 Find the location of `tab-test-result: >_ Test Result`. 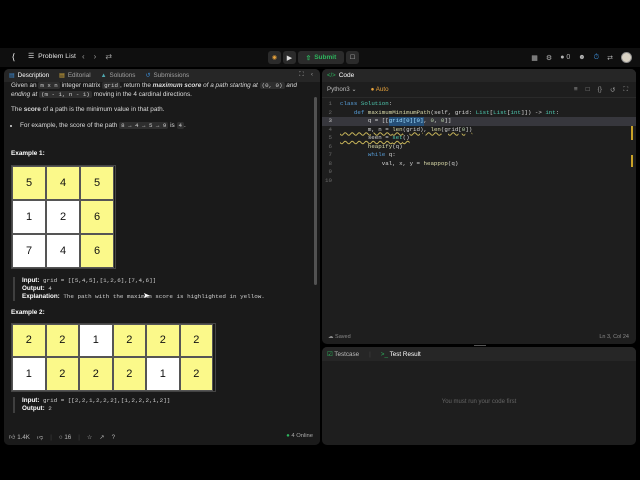

tab-test-result: >_ Test Result is located at coordinates (401, 354).